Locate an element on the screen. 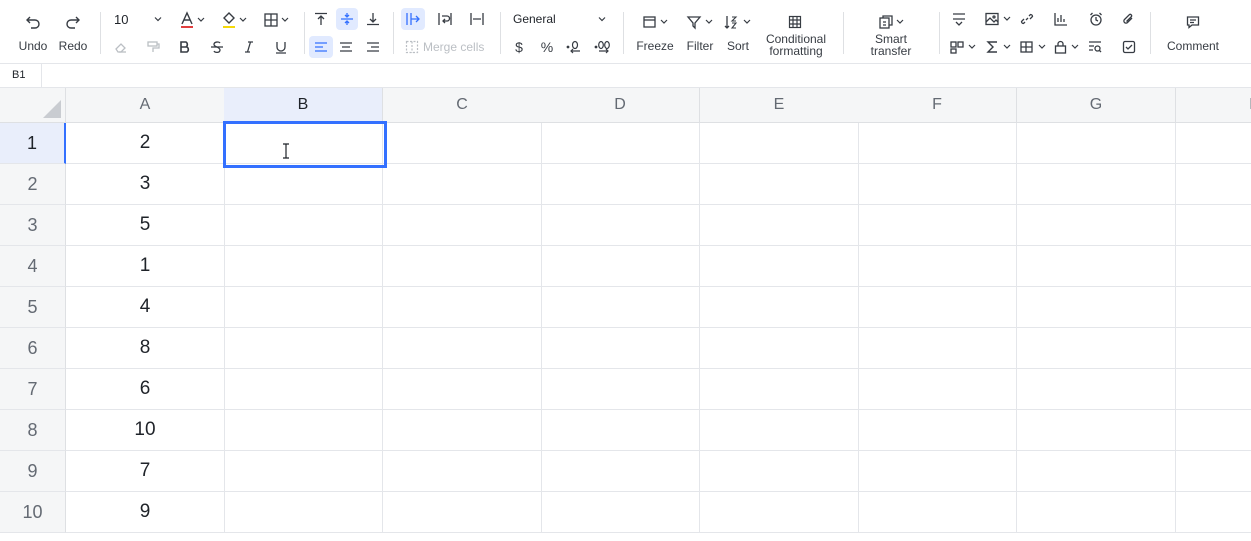 This screenshot has width=1251, height=541. protect-range-button is located at coordinates (1067, 47).